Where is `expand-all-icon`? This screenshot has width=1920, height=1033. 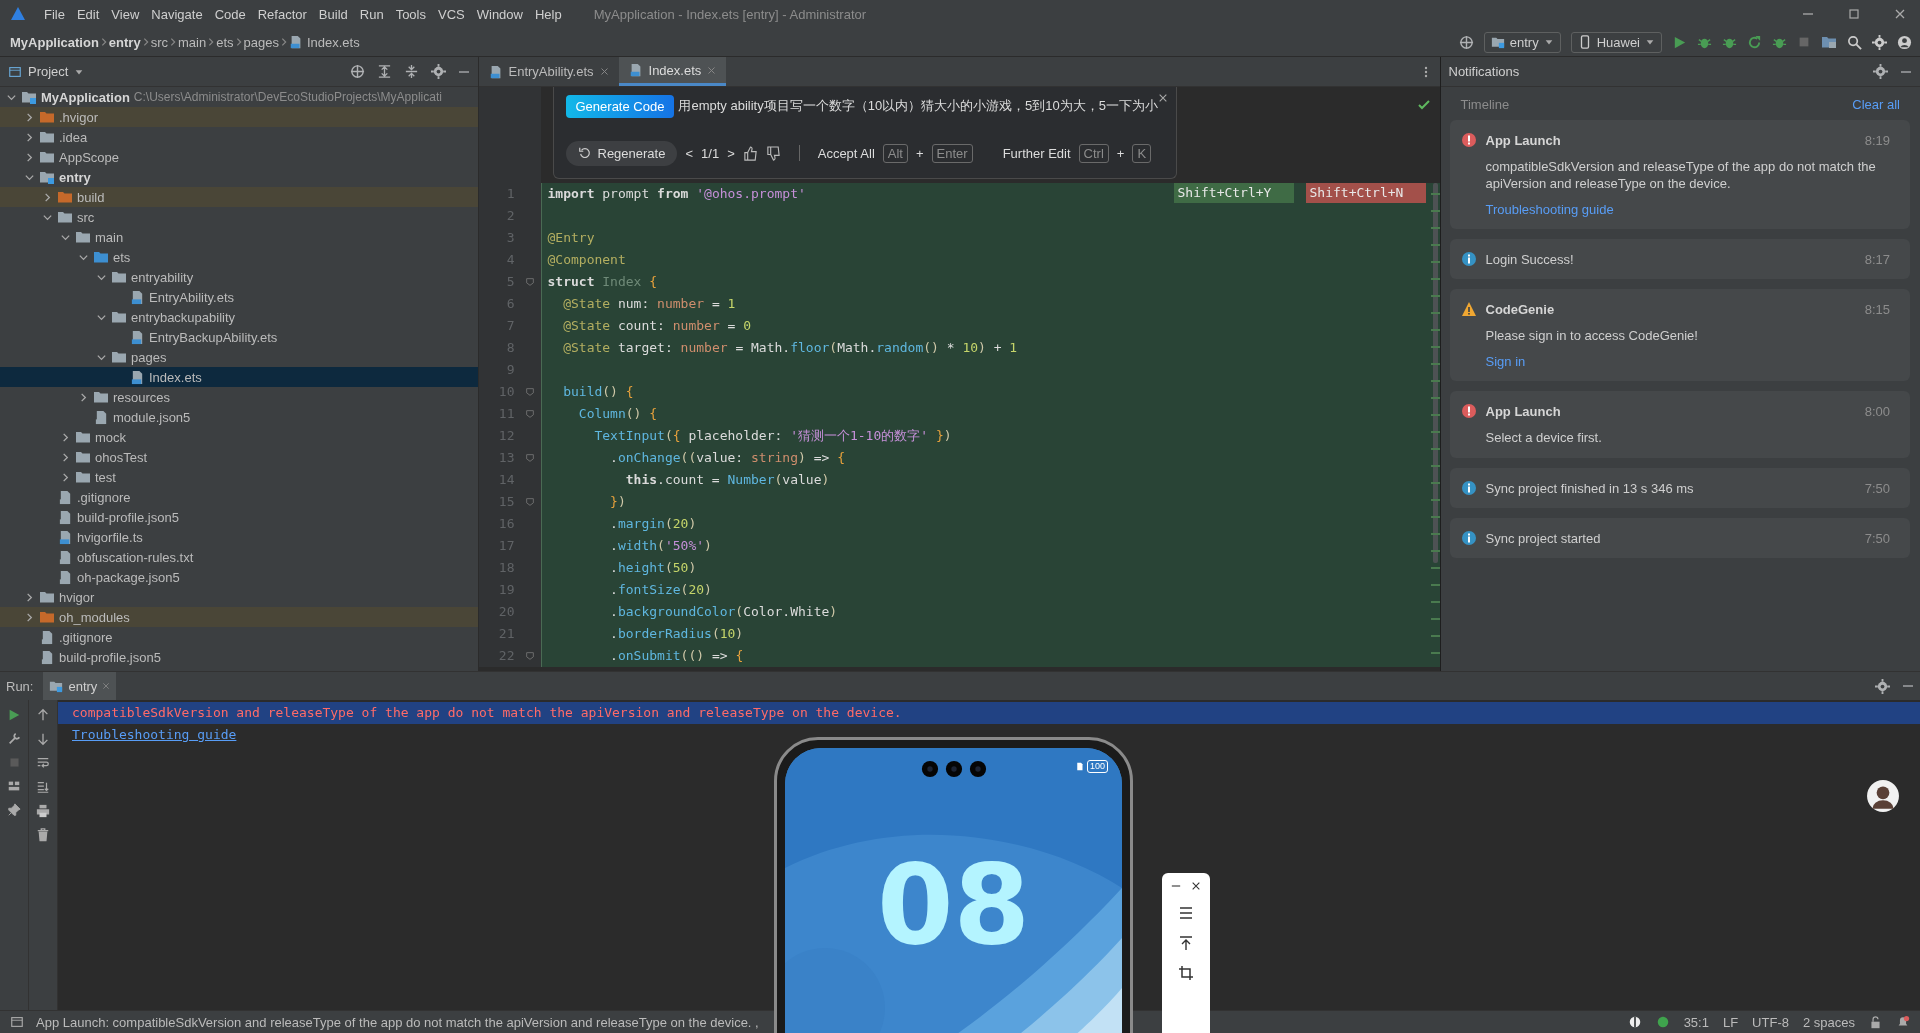
expand-all-icon is located at coordinates (384, 71).